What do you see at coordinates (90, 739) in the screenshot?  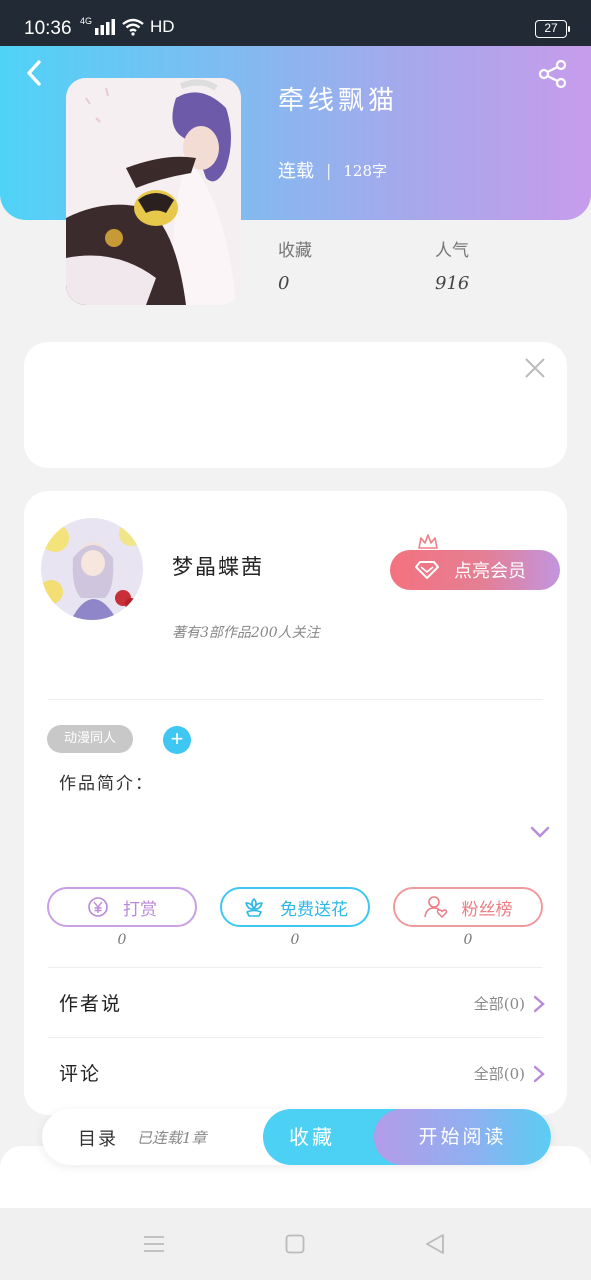 I see `genre-tag: 动漫同人` at bounding box center [90, 739].